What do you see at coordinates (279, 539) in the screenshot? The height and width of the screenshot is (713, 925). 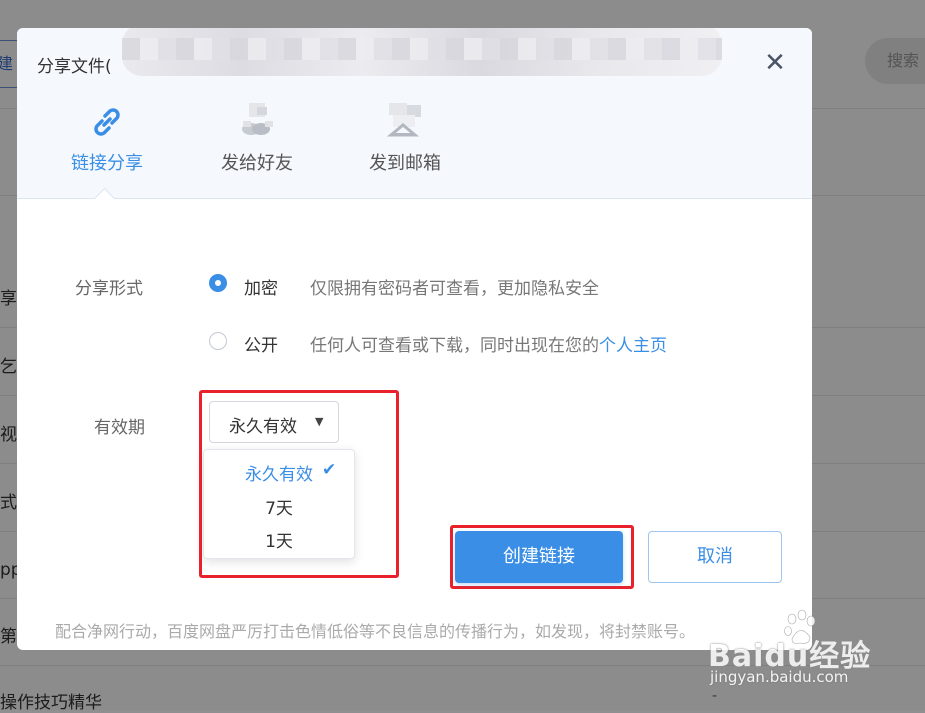 I see `validity-option-1day: 1天` at bounding box center [279, 539].